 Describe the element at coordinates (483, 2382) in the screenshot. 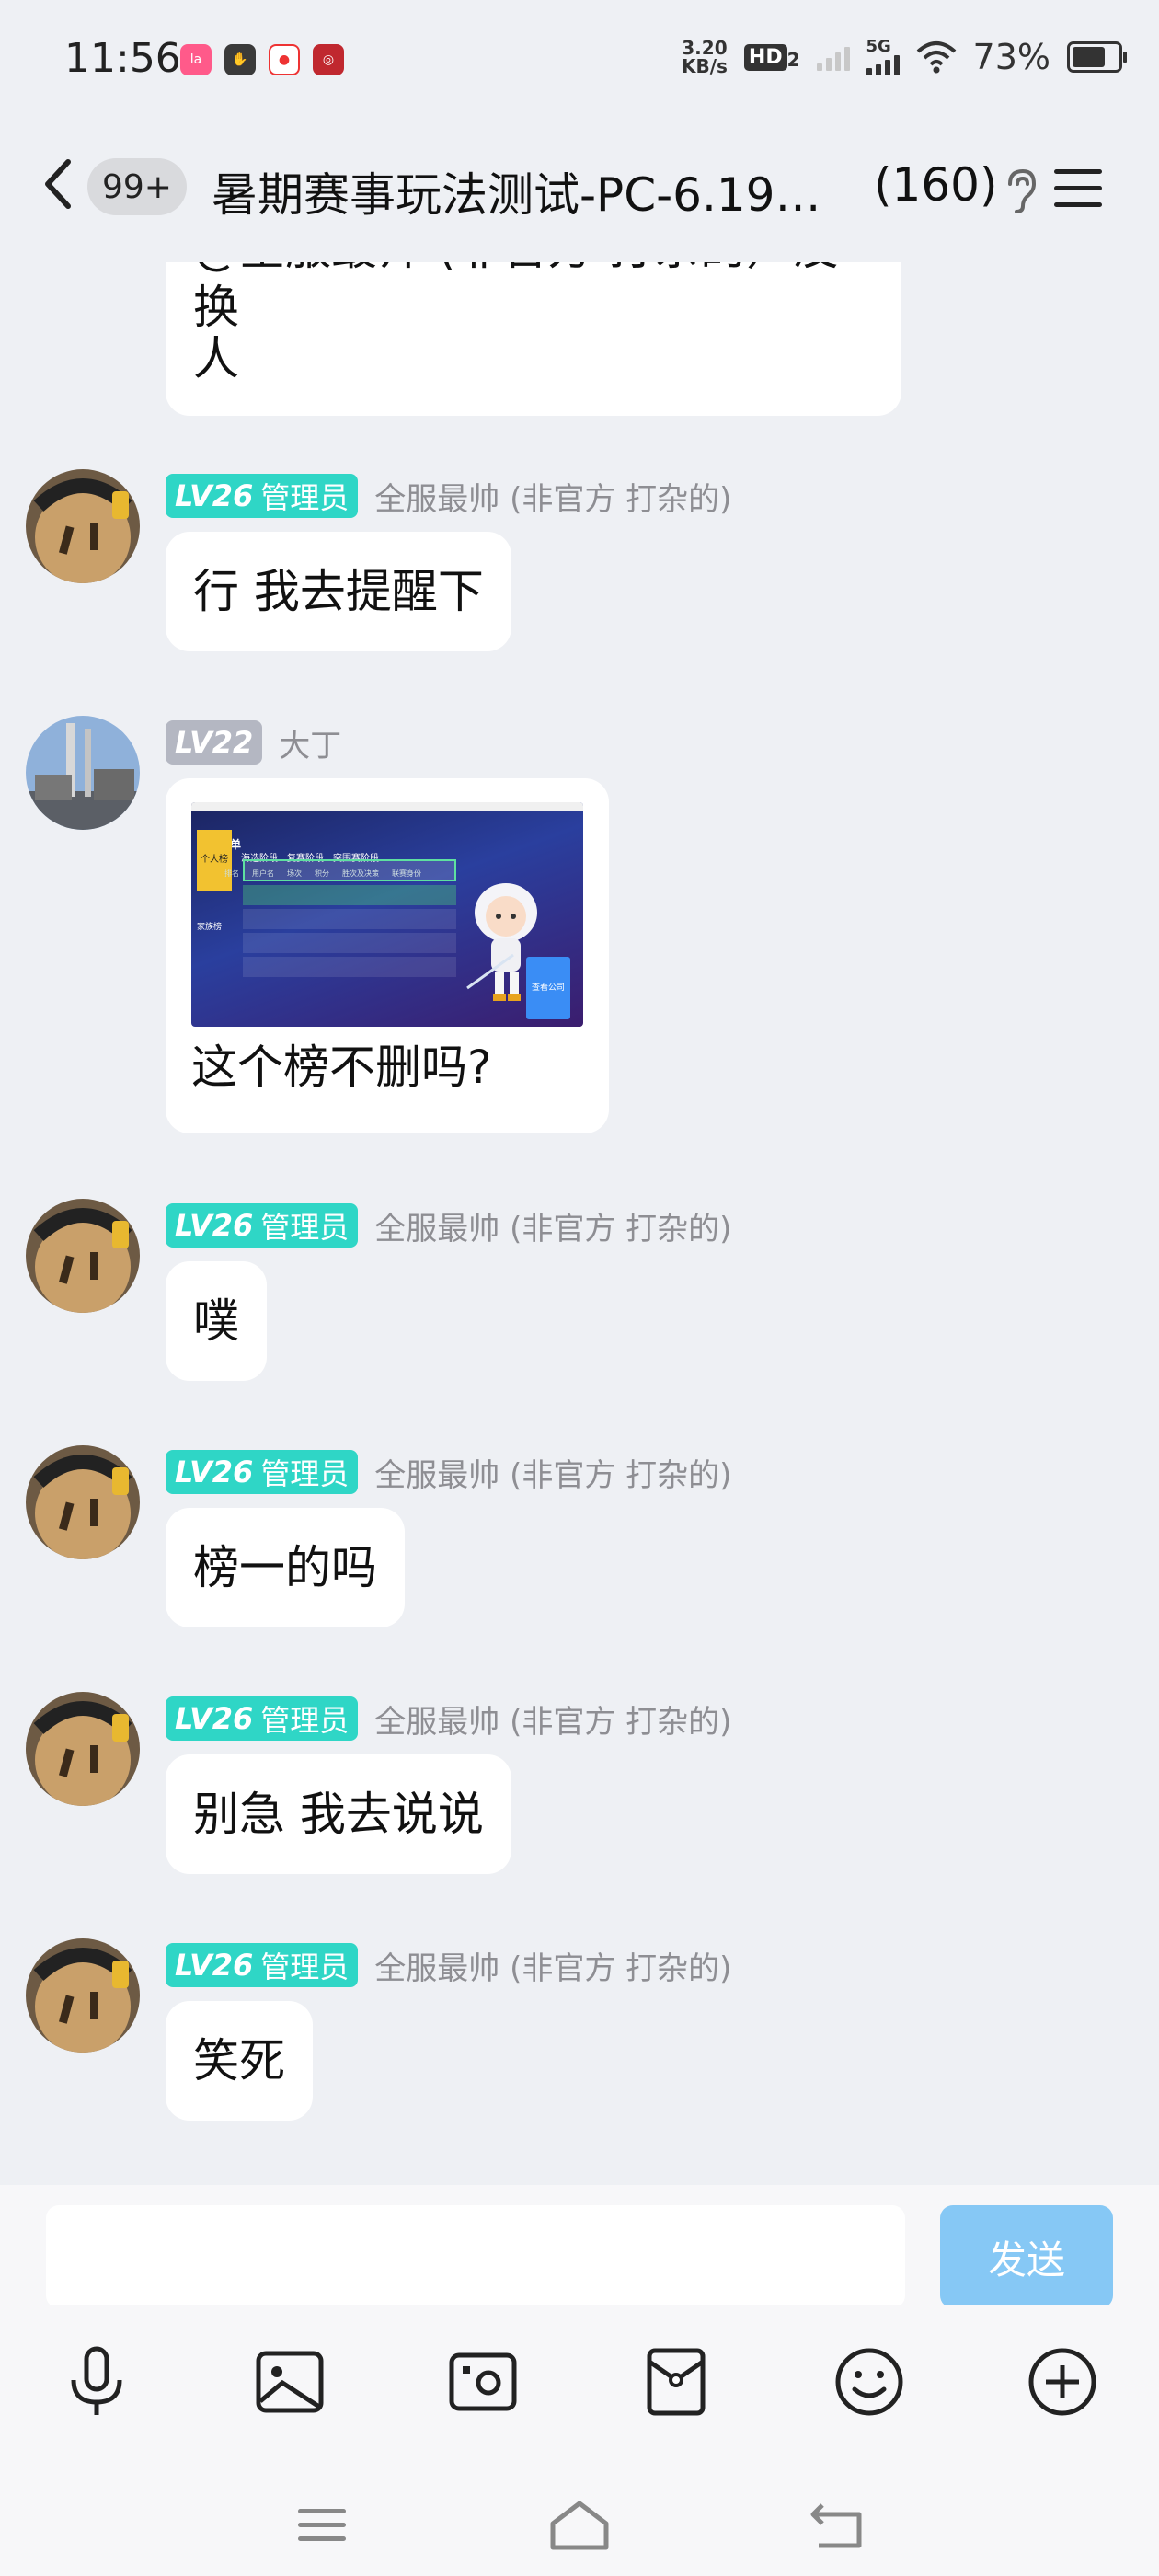

I see `camera-icon` at that location.